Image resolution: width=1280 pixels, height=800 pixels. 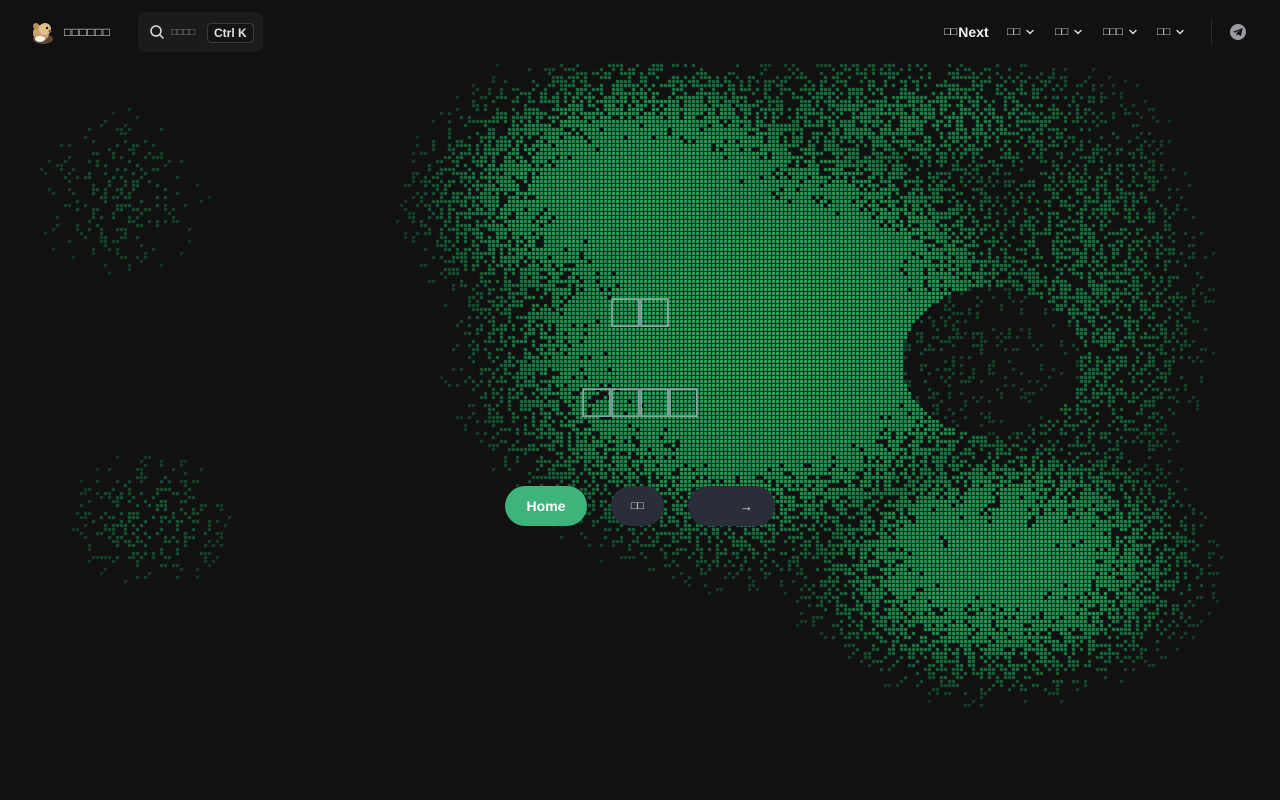 I want to click on nav-menu-3-label: □□□, so click(x=1113, y=32).